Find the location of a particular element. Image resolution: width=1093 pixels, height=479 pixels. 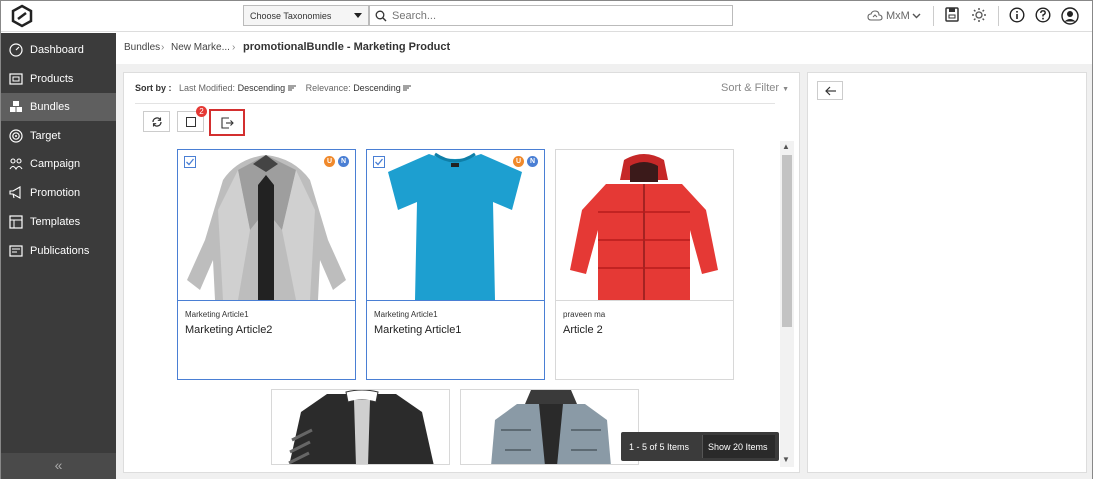

search-input is located at coordinates (557, 15).